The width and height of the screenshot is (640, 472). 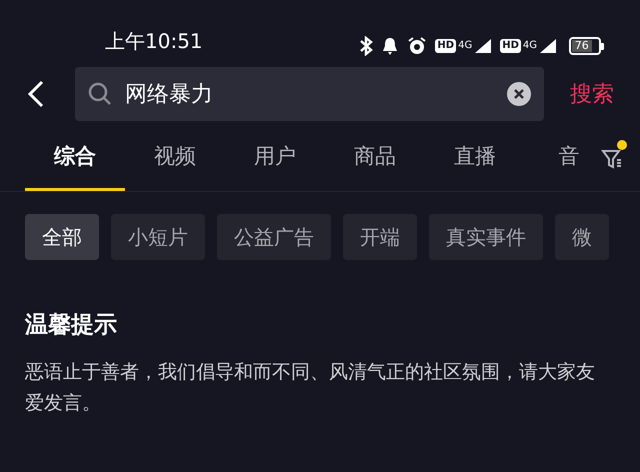 I want to click on notice-text: 恶语止于善者，我们倡导和而不同、风清气正的社区氛围，请大家友爱发言。, so click(x=310, y=388).